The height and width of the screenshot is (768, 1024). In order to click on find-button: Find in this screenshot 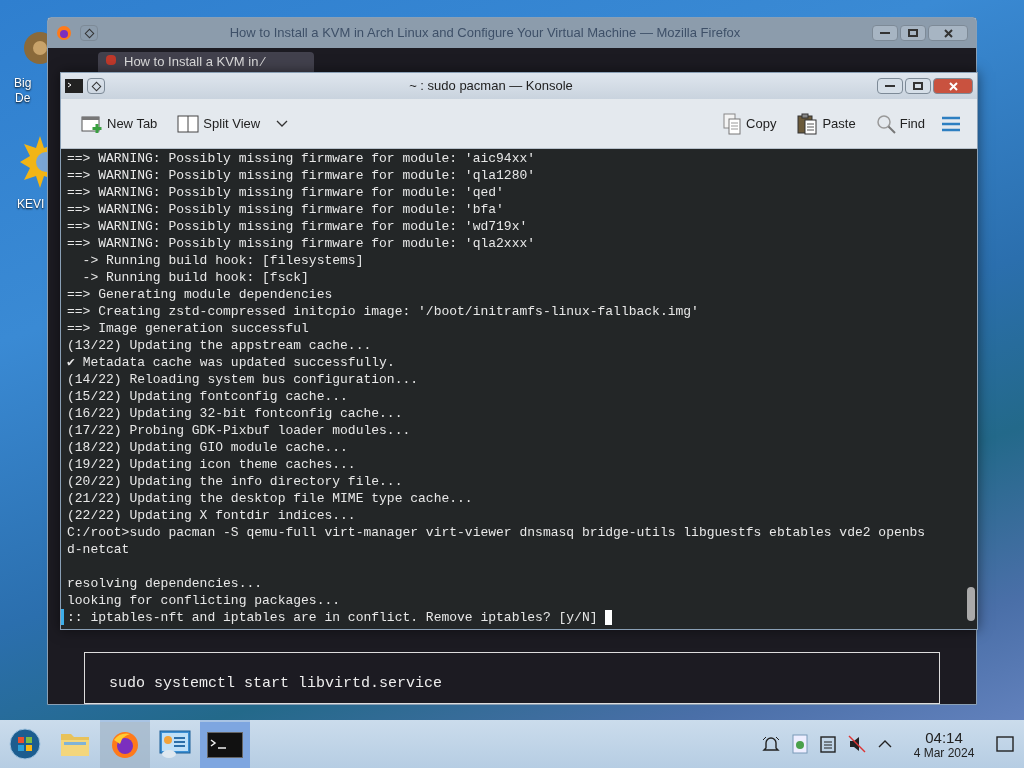, I will do `click(900, 123)`.